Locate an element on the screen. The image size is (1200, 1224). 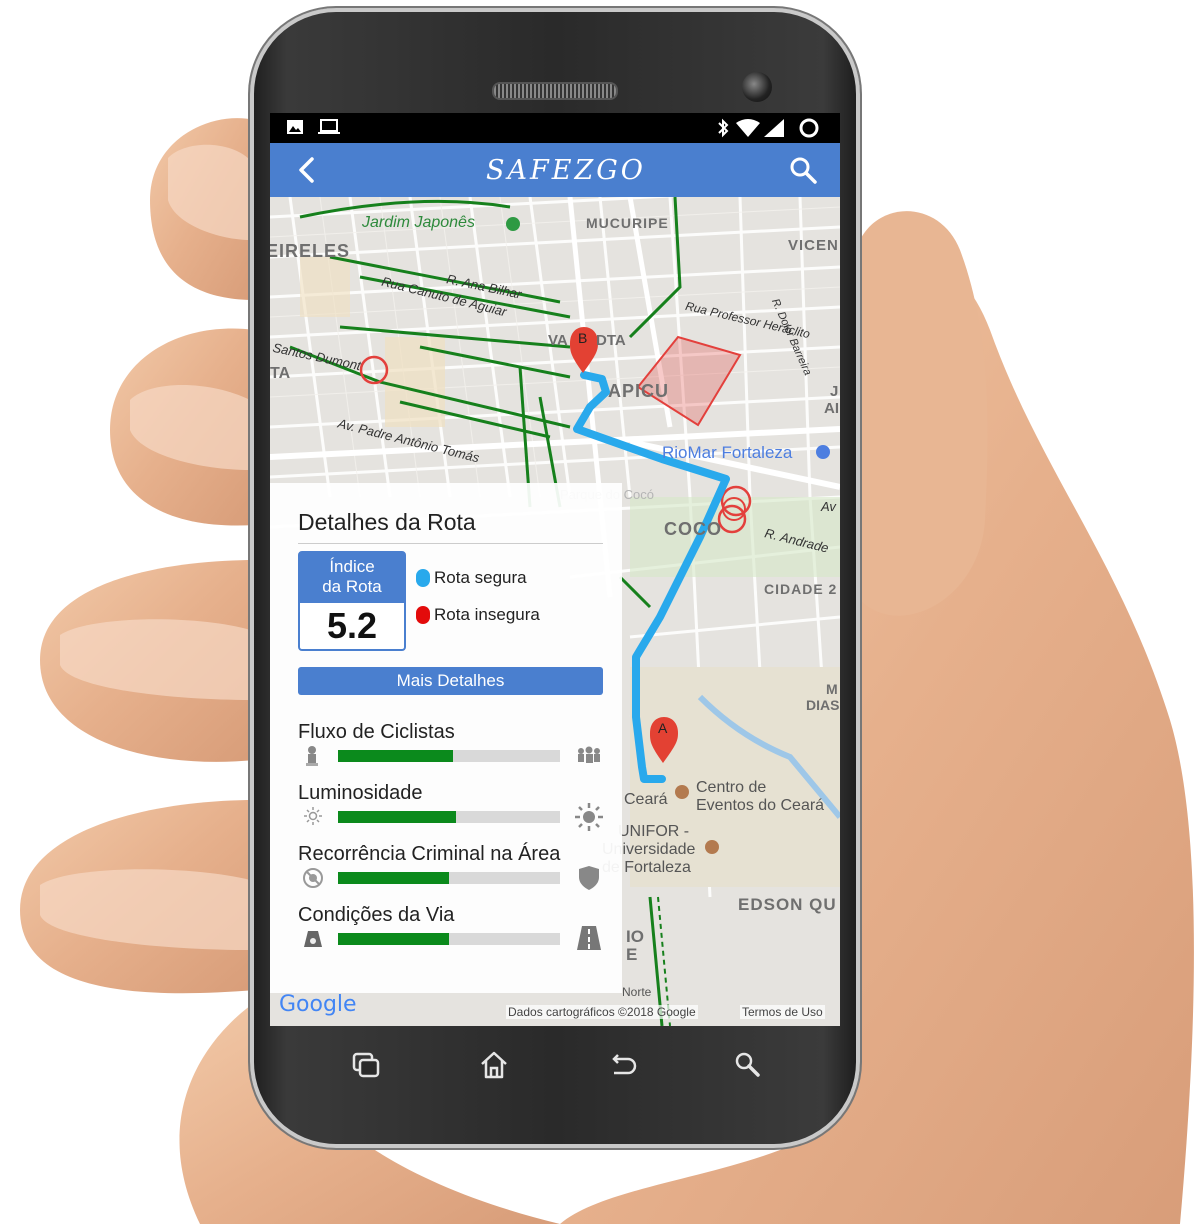
search-icon is located at coordinates (803, 170).